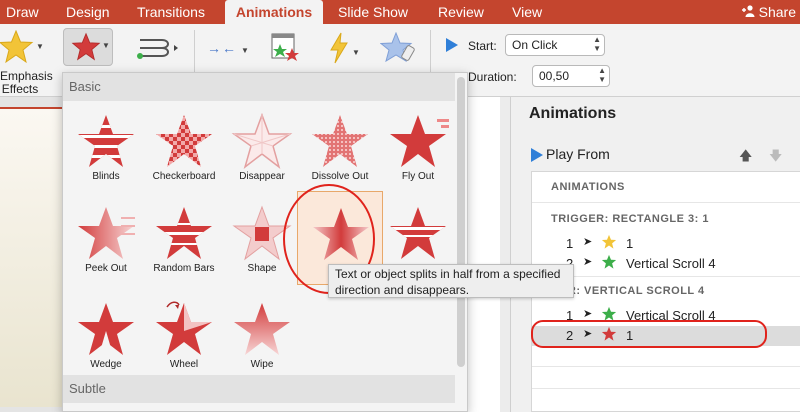 The width and height of the screenshot is (800, 412). What do you see at coordinates (745, 158) in the screenshot?
I see `move-up-arrow-icon: 🡅` at bounding box center [745, 158].